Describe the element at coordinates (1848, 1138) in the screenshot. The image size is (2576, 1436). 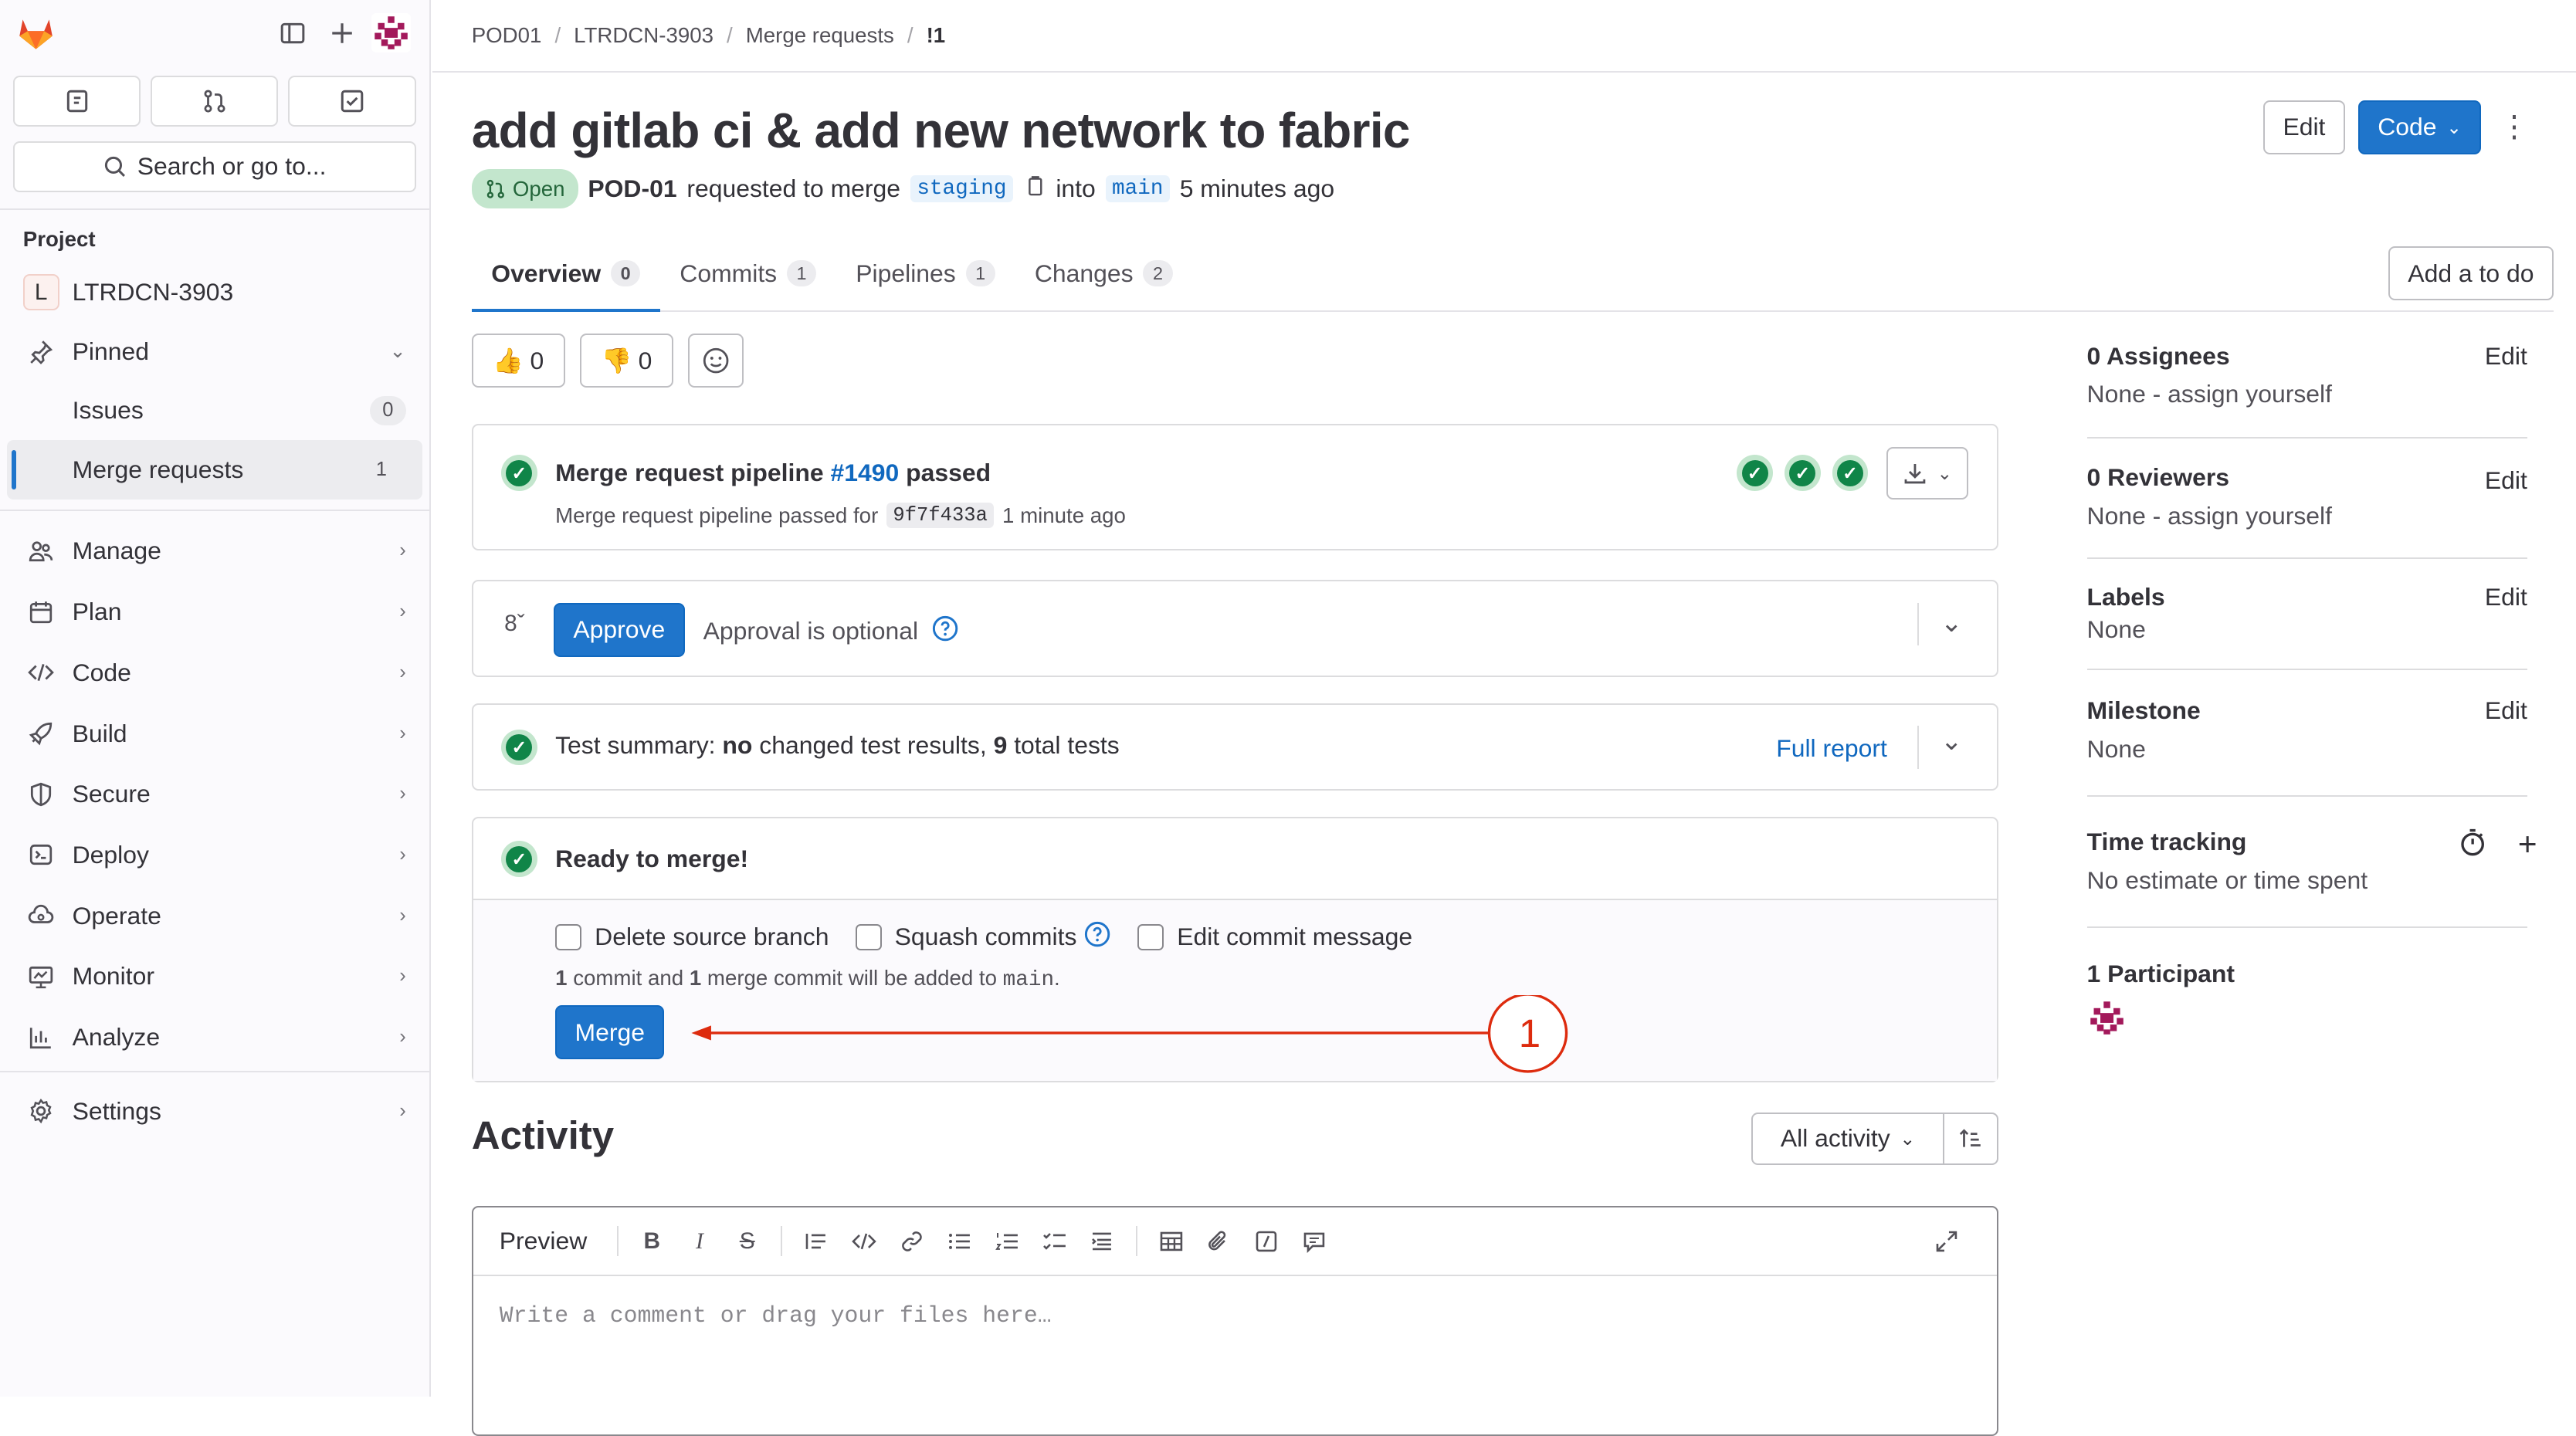
I see `activity-filter-dropdown: All activity ⌄` at that location.